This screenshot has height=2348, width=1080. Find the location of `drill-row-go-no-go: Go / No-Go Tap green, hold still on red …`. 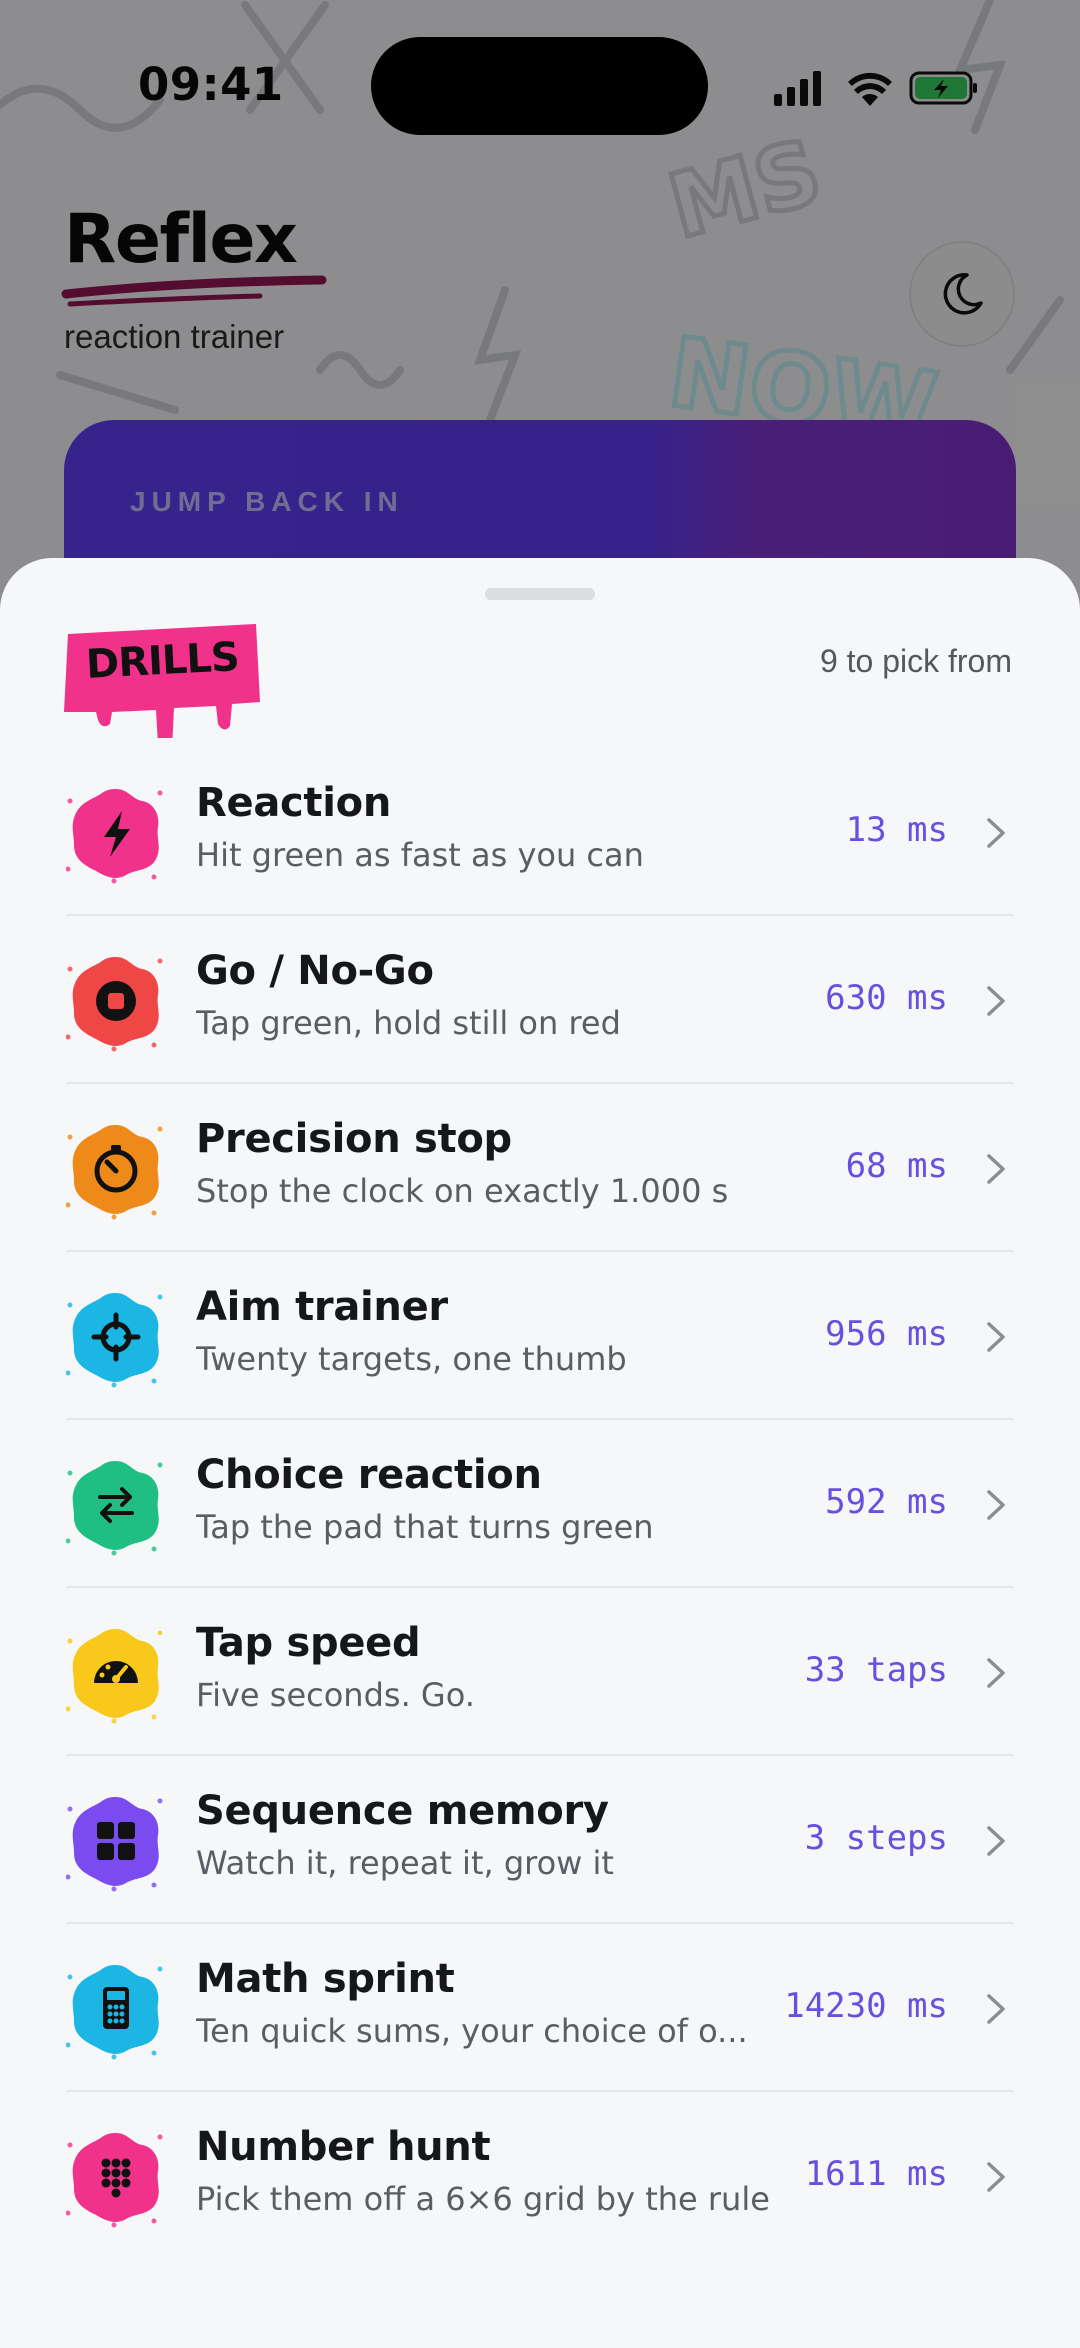

drill-row-go-no-go: Go / No-Go Tap green, hold still on red … is located at coordinates (540, 1000).